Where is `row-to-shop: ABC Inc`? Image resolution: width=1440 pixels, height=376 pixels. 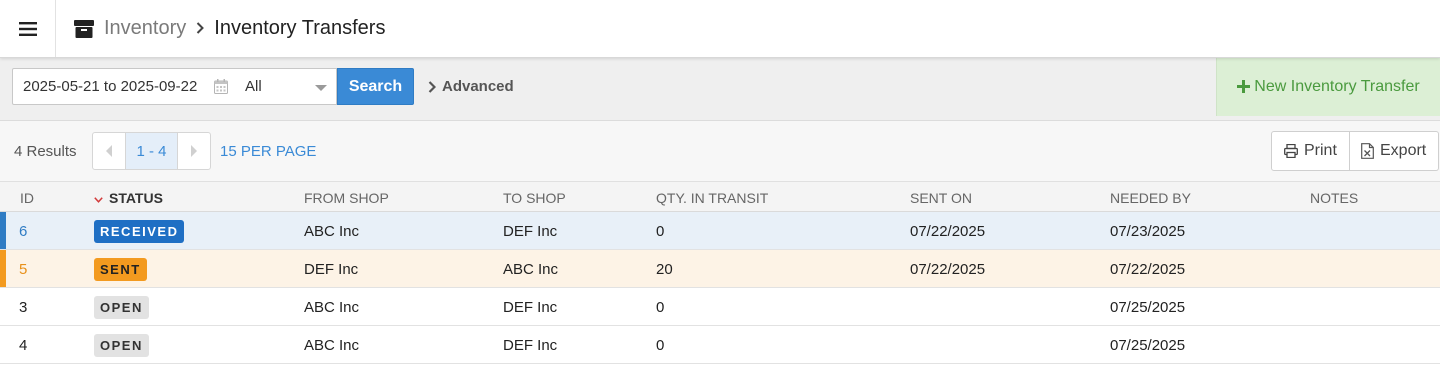
row-to-shop: ABC Inc is located at coordinates (531, 269).